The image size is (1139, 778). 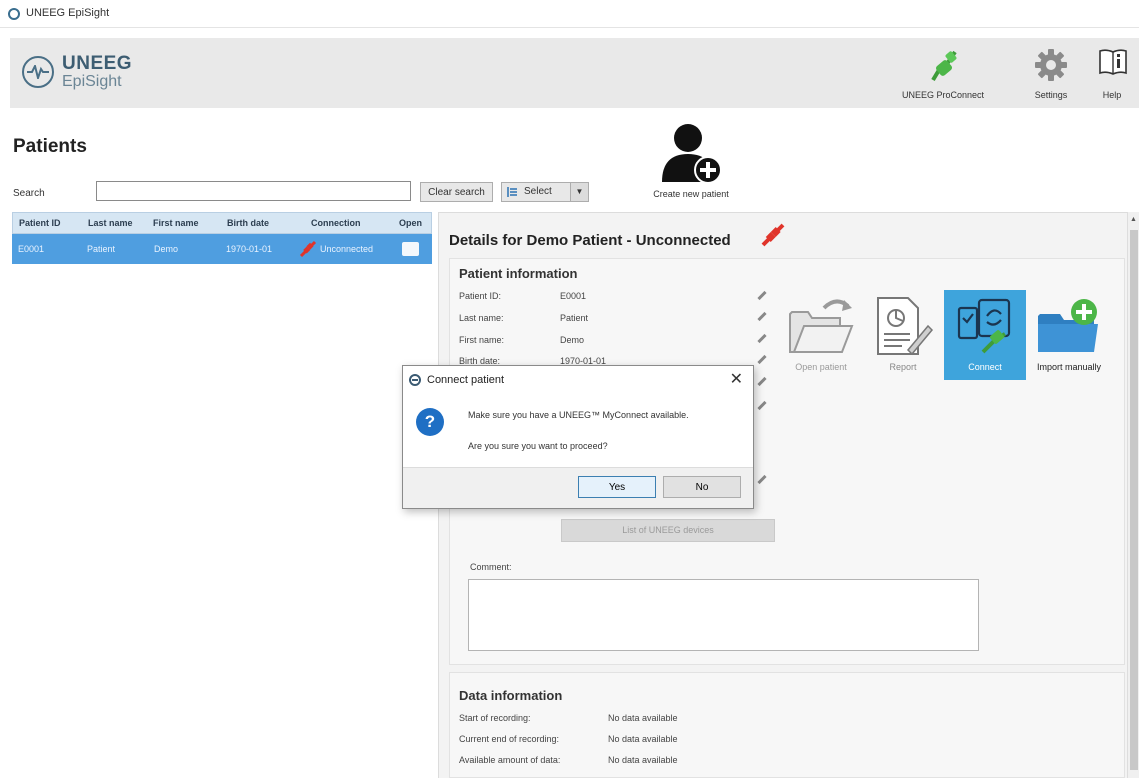 What do you see at coordinates (692, 154) in the screenshot?
I see `add-user-icon` at bounding box center [692, 154].